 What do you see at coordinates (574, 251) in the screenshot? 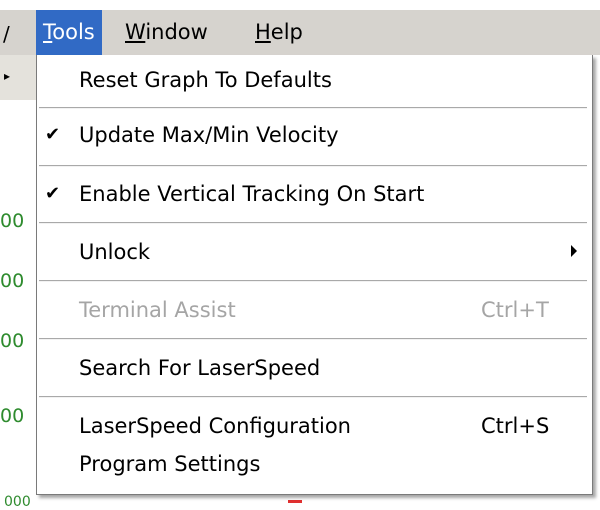
I see `submenu-arrow-icon` at bounding box center [574, 251].